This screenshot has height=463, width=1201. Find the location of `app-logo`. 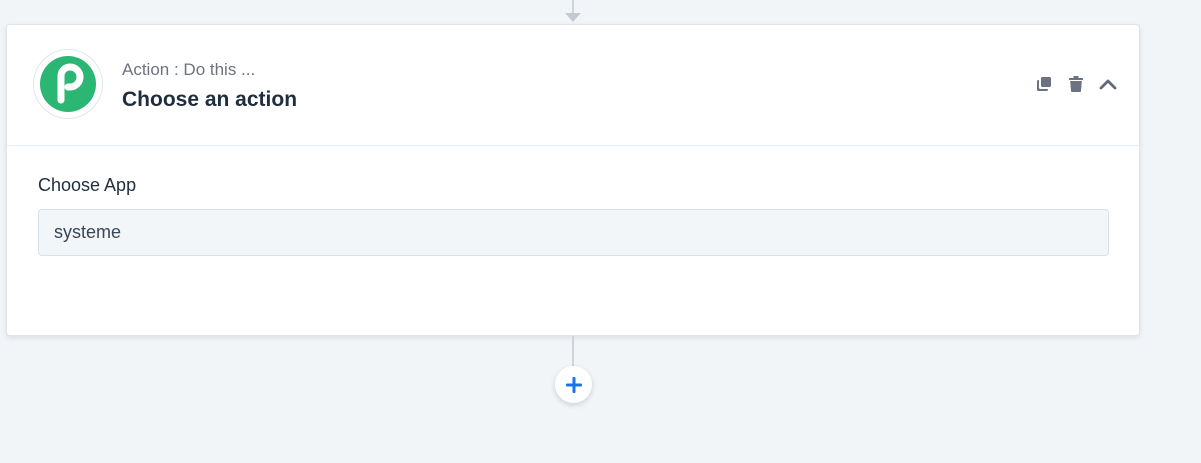

app-logo is located at coordinates (68, 84).